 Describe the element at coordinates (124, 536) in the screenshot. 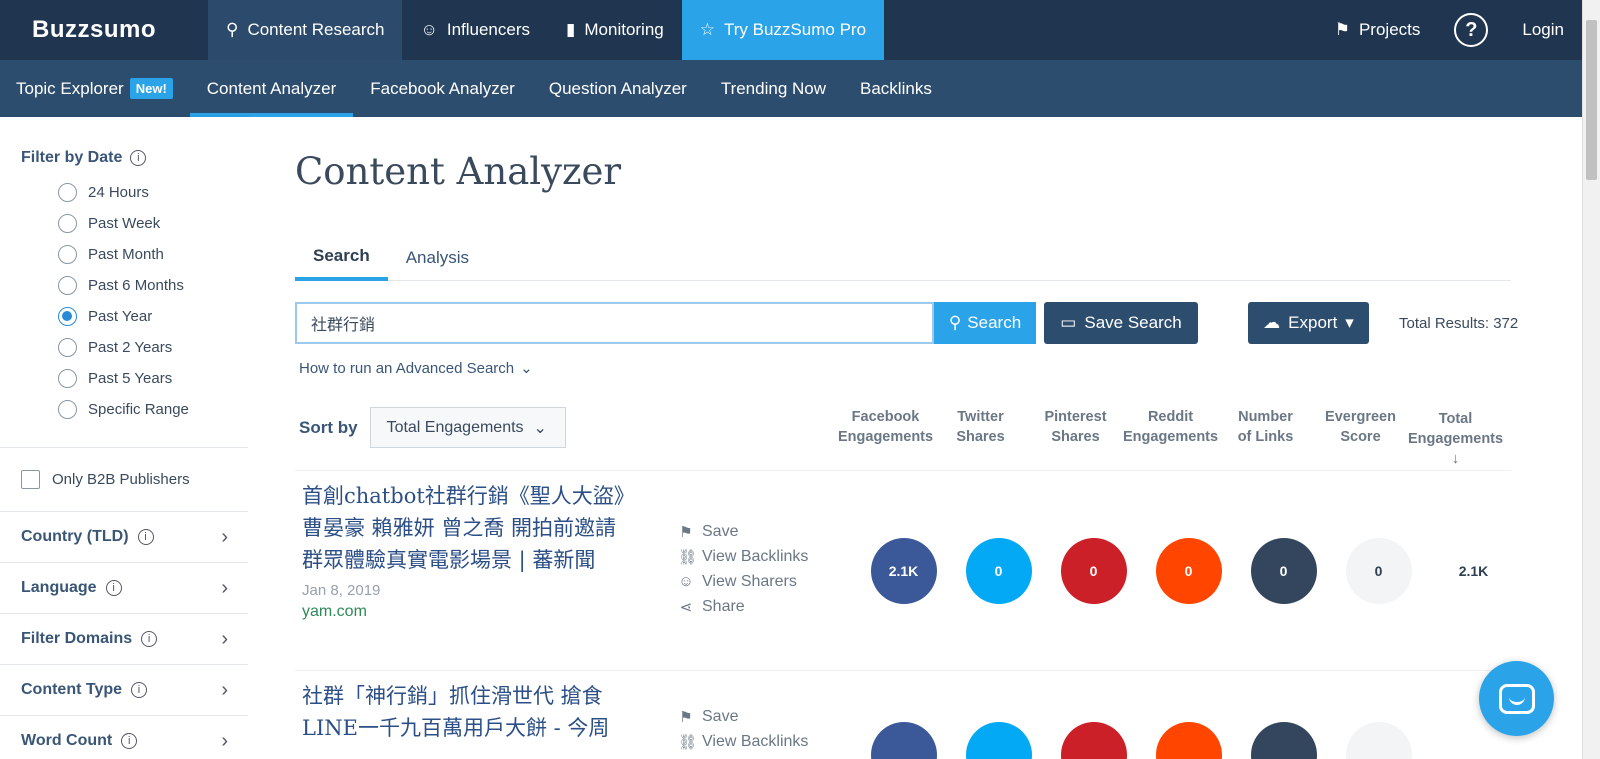

I see `filter-country-tld: Country (TLD) i ›` at that location.